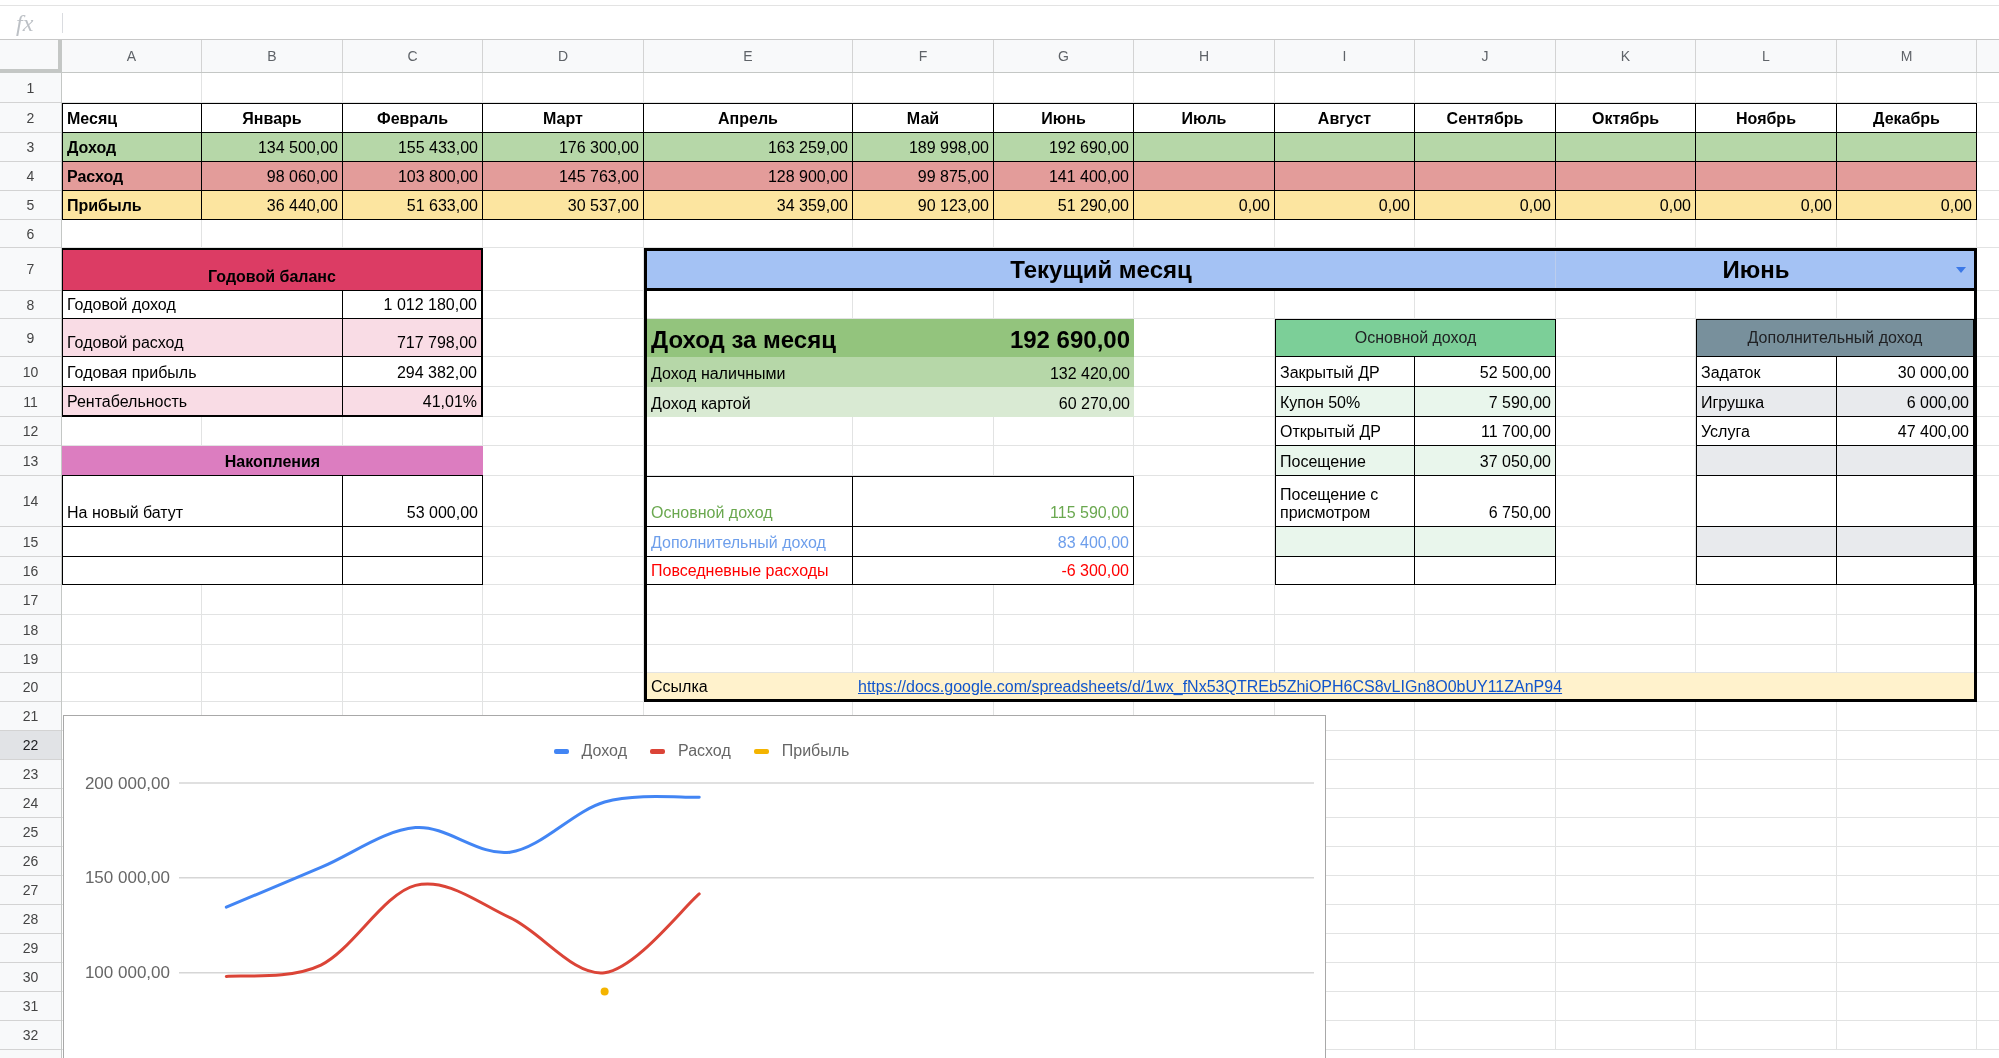 This screenshot has width=1999, height=1058. I want to click on amount-value: 132 420,00, so click(1089, 374).